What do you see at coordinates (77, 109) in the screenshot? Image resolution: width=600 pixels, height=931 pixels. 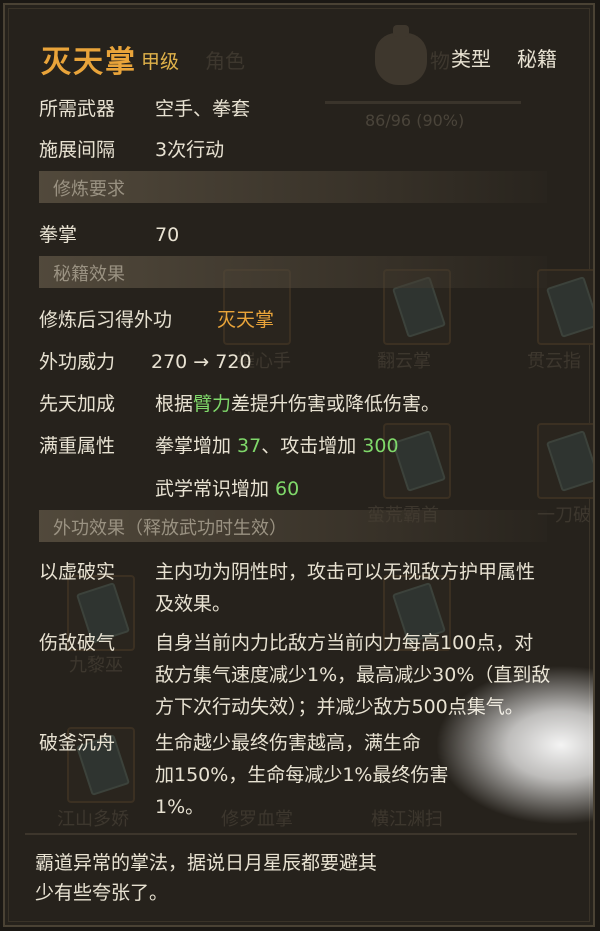 I see `weapon-label: 所需武器` at bounding box center [77, 109].